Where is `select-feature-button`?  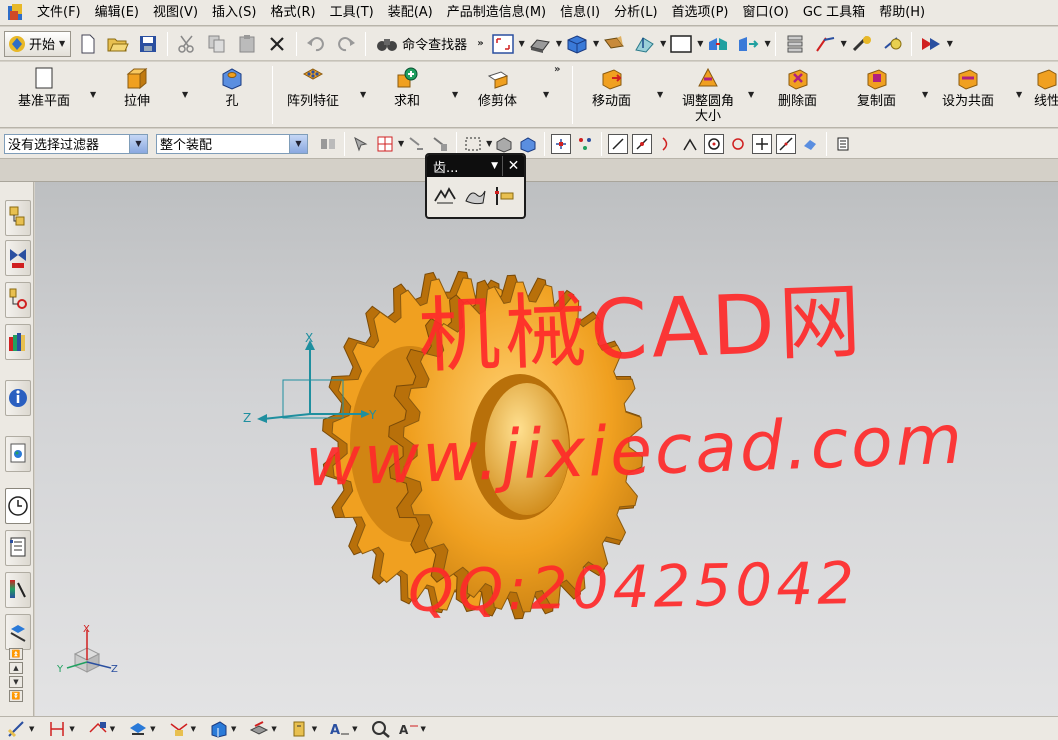 select-feature-button is located at coordinates (361, 144).